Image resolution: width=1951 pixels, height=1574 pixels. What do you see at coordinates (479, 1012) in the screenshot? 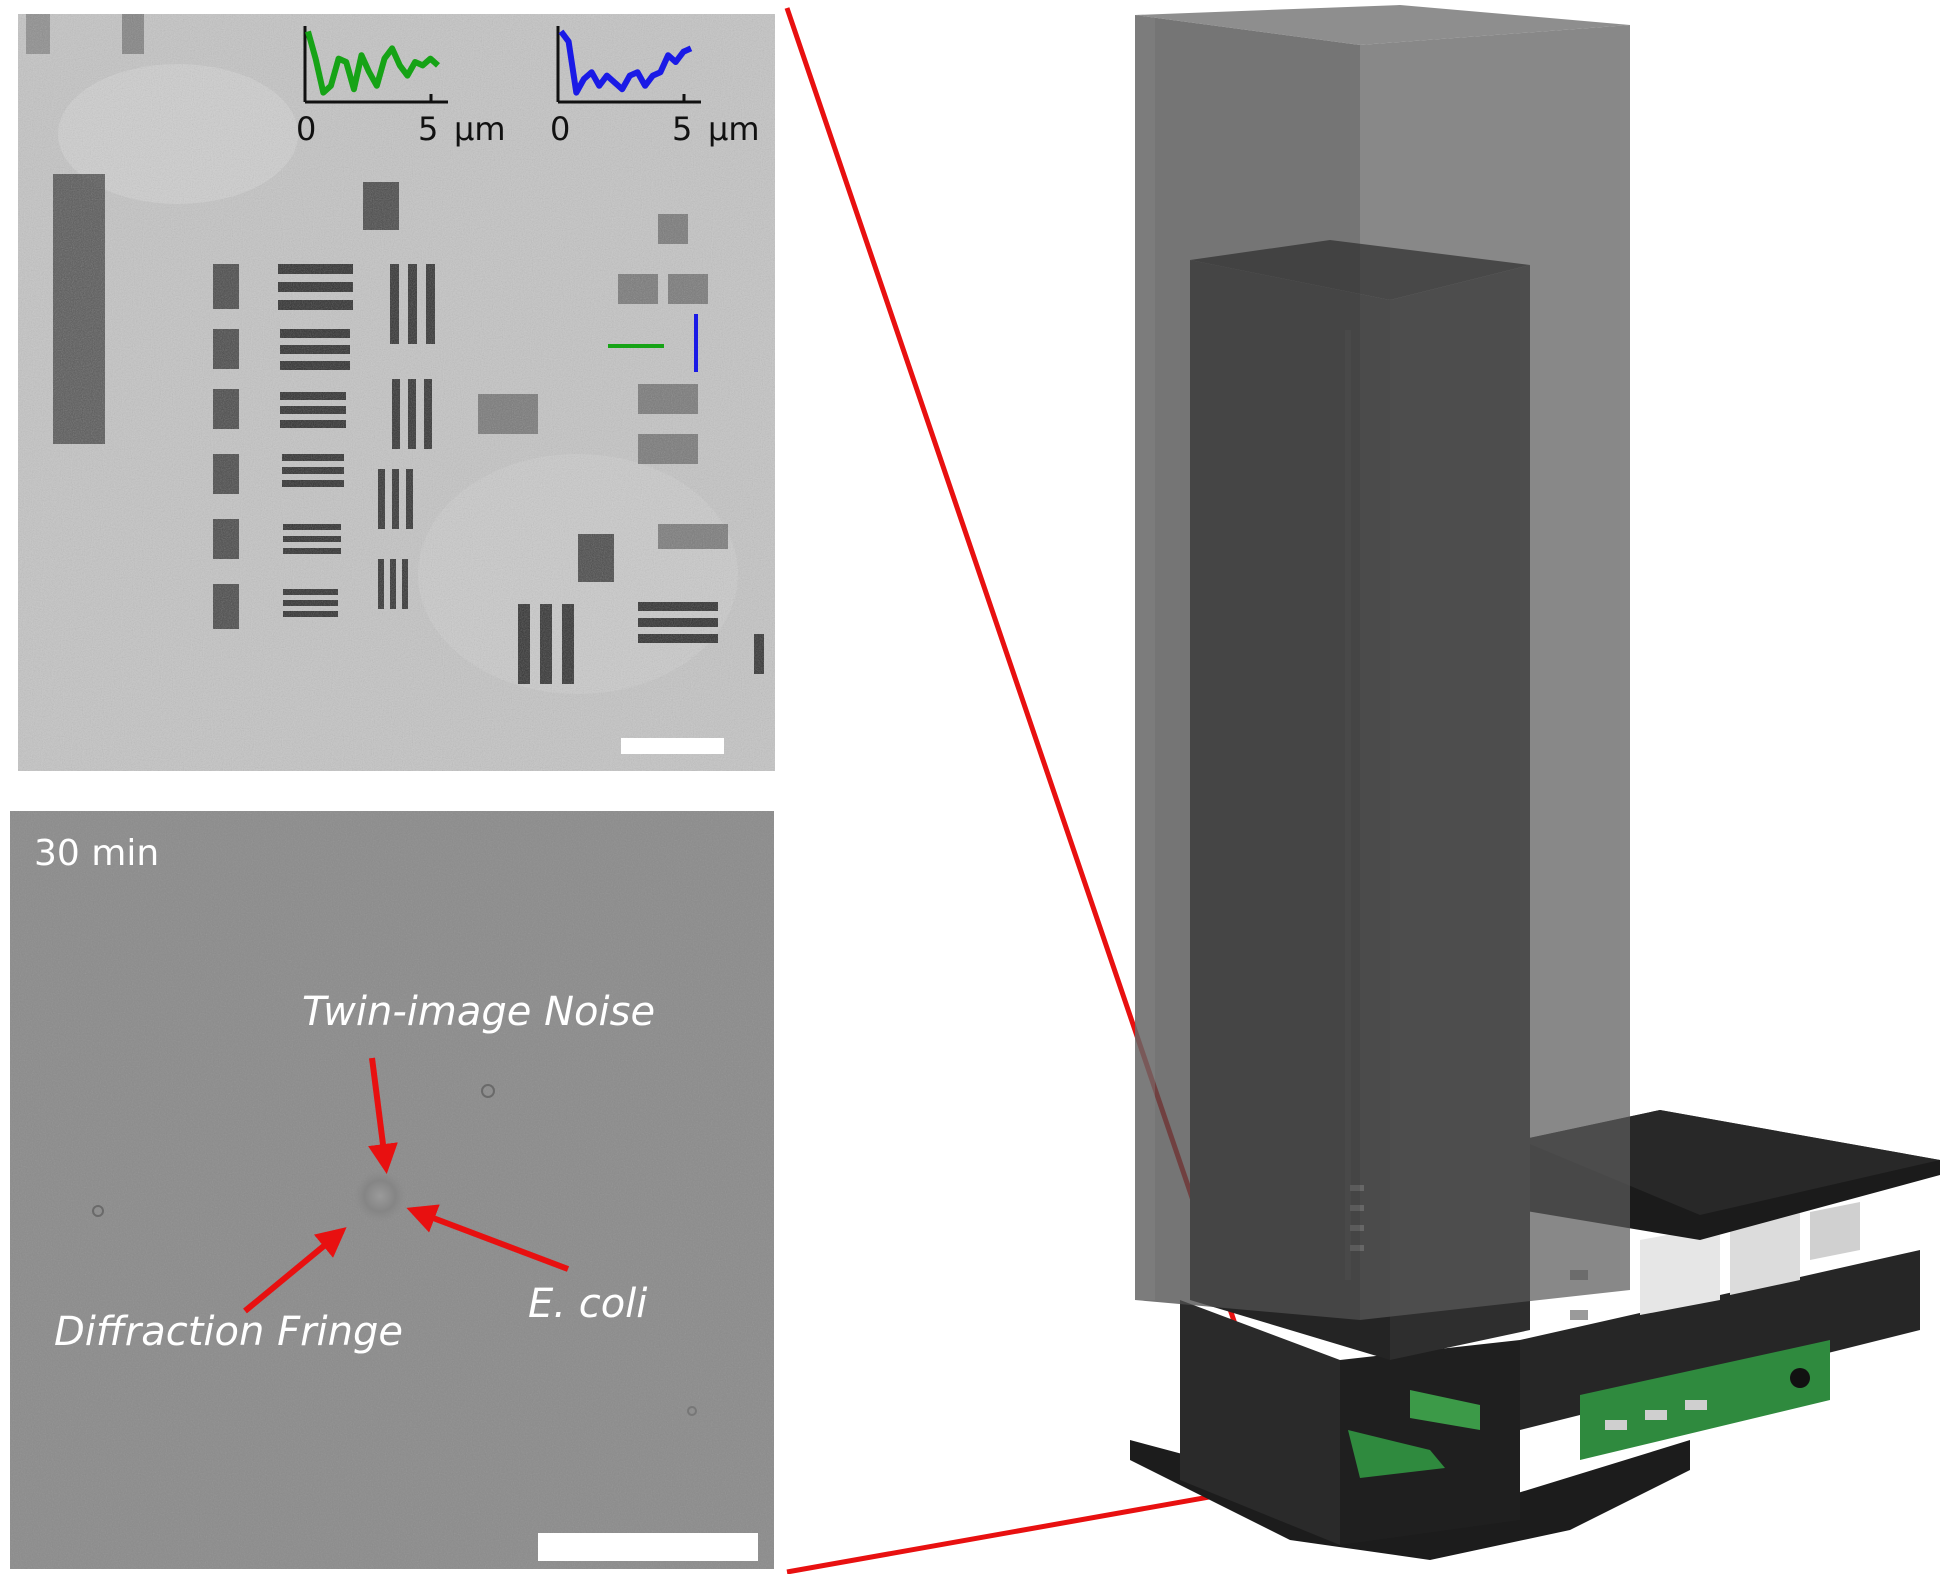
I see `twin-image-noise-label: Twin-image Noise` at bounding box center [479, 1012].